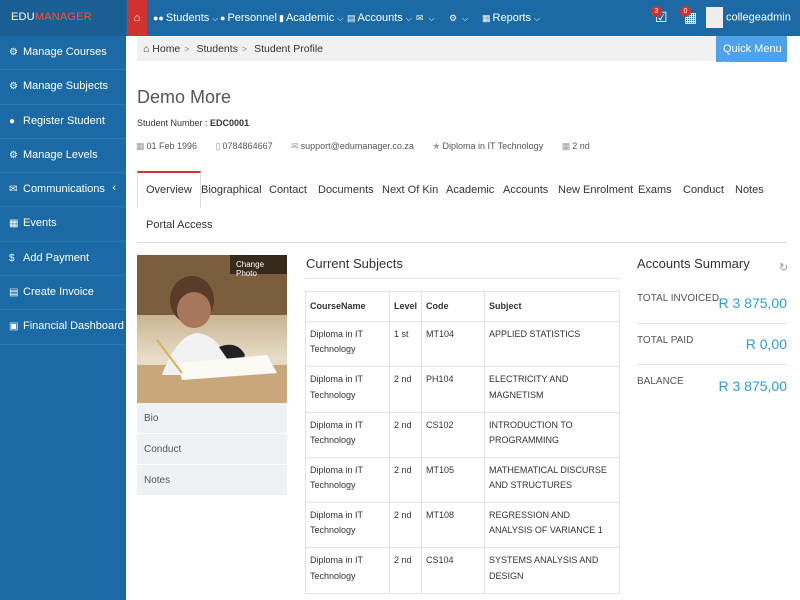 The height and width of the screenshot is (600, 800). I want to click on breadcrumb-students: Students, so click(216, 49).